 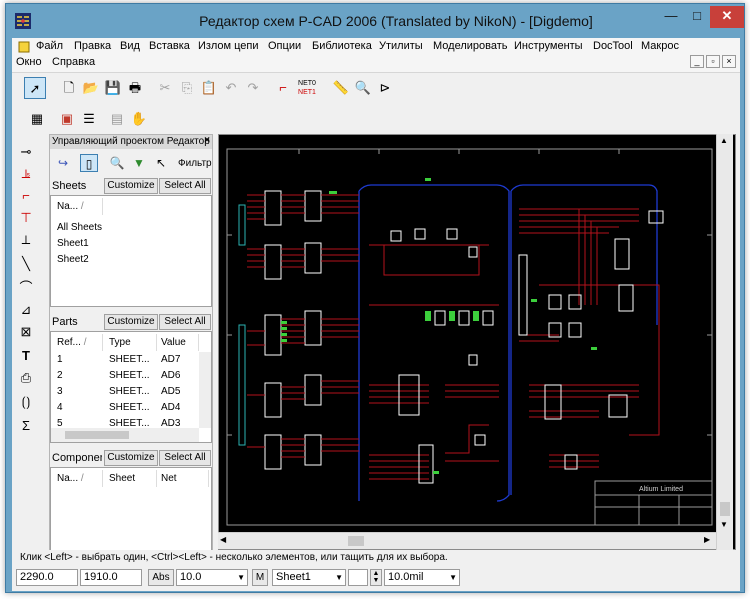 I want to click on list-item: All Sheets, so click(x=131, y=228).